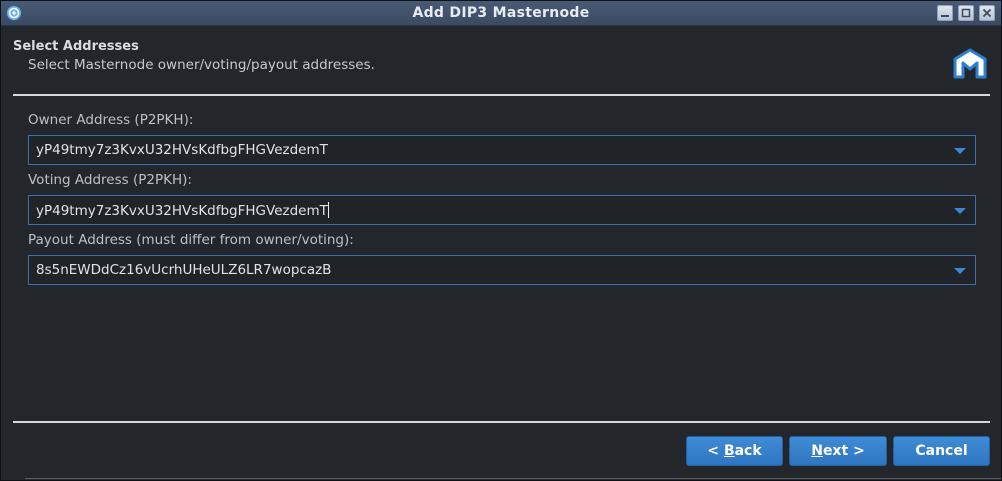 The width and height of the screenshot is (1002, 481). What do you see at coordinates (182, 150) in the screenshot?
I see `owner-address-value: yP49tmy7z3KvxU32HVsKdfbgFHGVezdemT` at bounding box center [182, 150].